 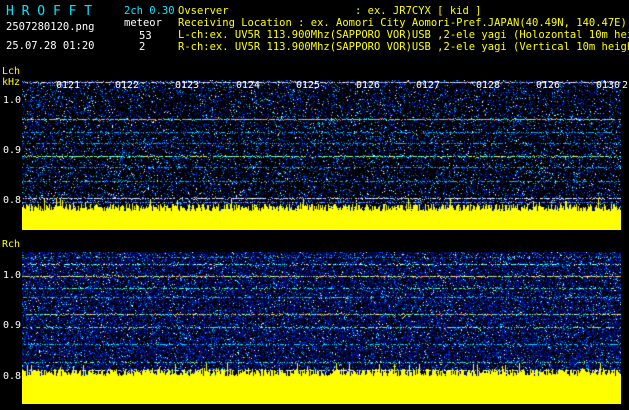 I want to click on version-label: 2ch 0.30, so click(x=149, y=11).